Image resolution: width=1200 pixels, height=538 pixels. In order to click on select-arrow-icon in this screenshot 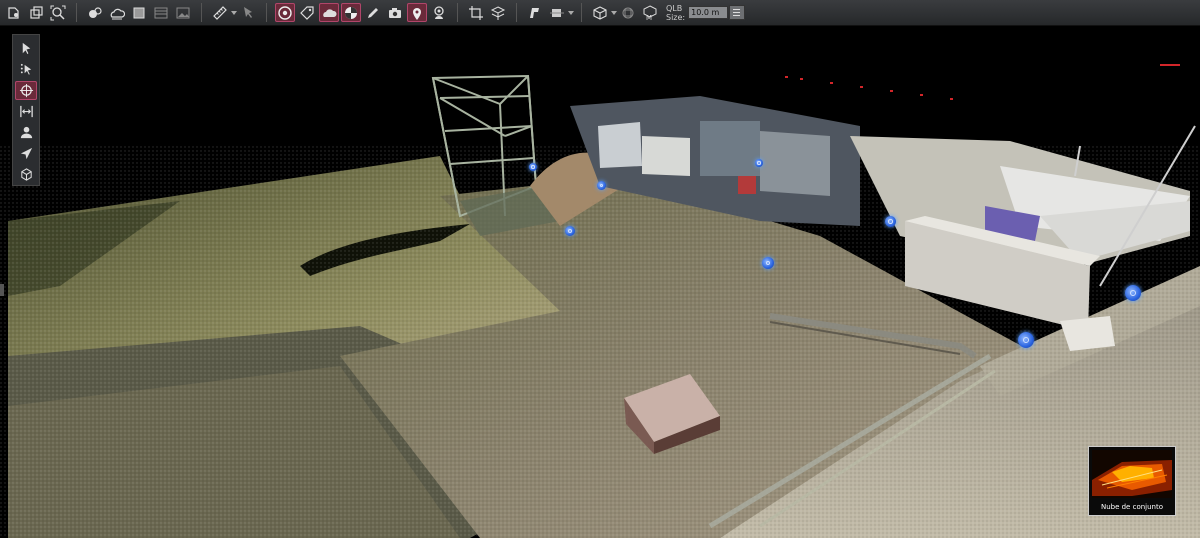, I will do `click(26, 48)`.